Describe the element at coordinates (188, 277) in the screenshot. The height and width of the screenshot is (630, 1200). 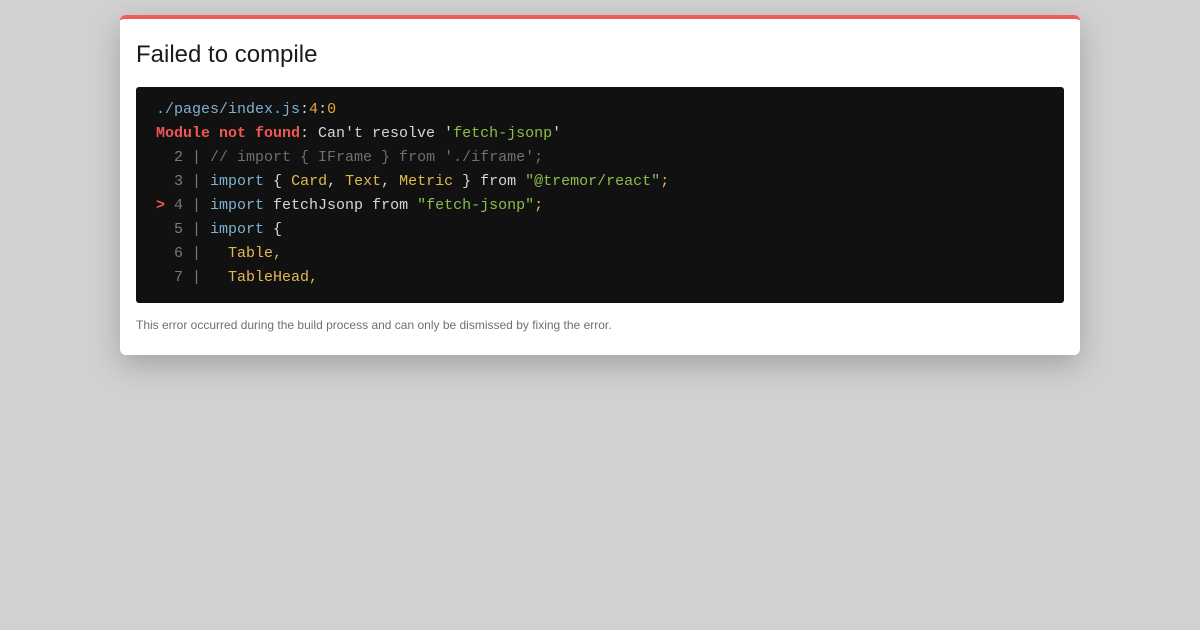
I see `line-gutter: 7 |` at that location.